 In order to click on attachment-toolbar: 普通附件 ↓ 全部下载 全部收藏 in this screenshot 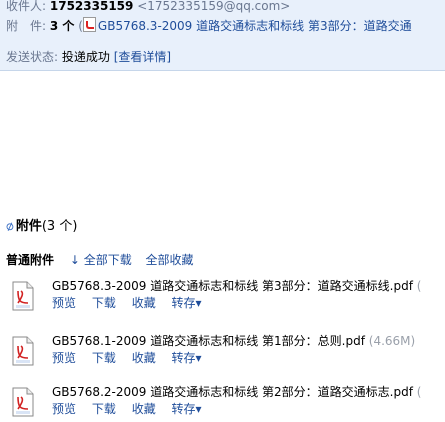, I will do `click(105, 259)`.